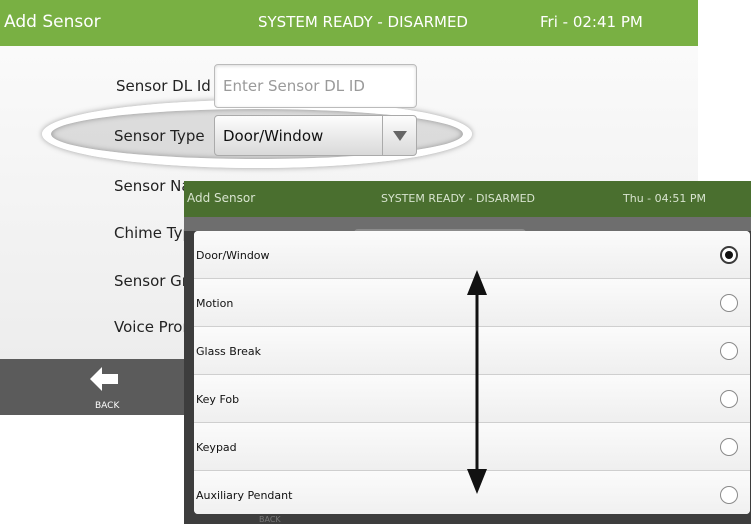 The width and height of the screenshot is (751, 524). What do you see at coordinates (152, 186) in the screenshot?
I see `sensor-name-label: Sensor Na` at bounding box center [152, 186].